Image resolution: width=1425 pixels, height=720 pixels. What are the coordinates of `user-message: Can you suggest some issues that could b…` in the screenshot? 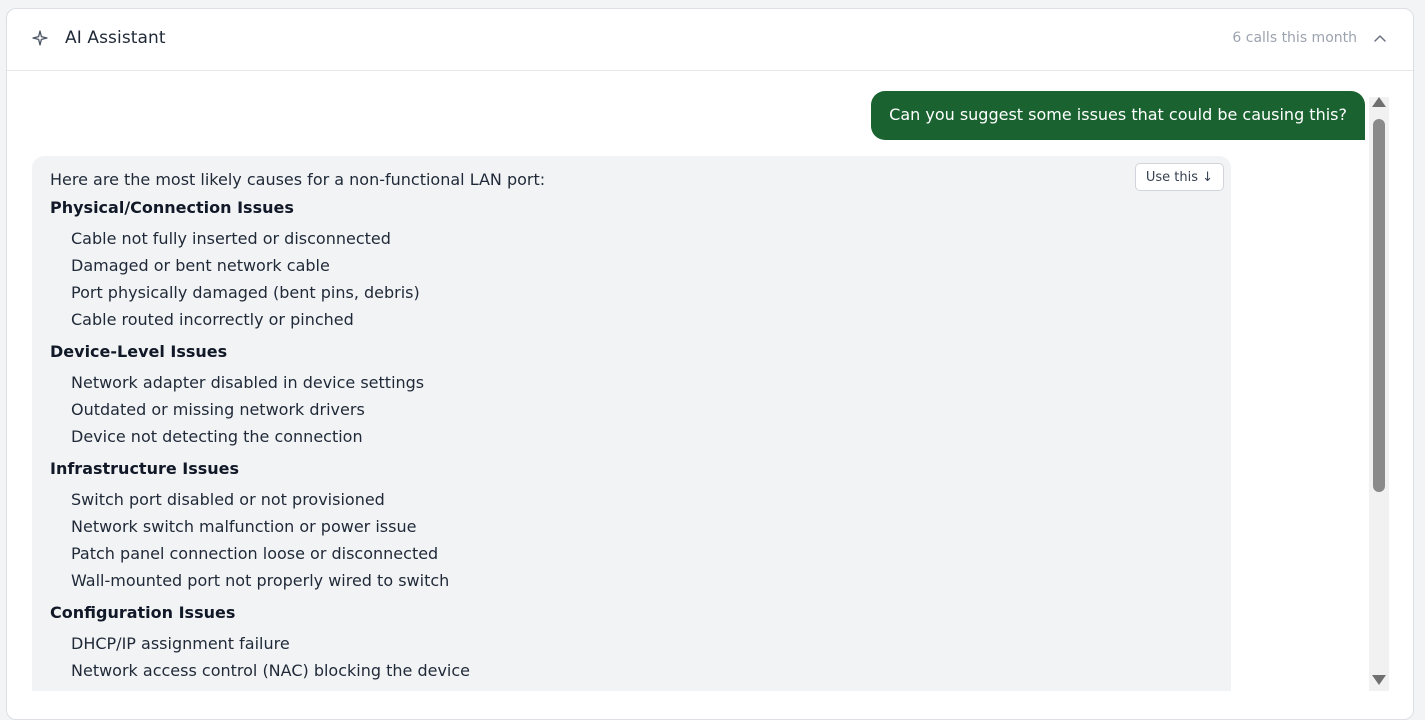 It's located at (1118, 115).